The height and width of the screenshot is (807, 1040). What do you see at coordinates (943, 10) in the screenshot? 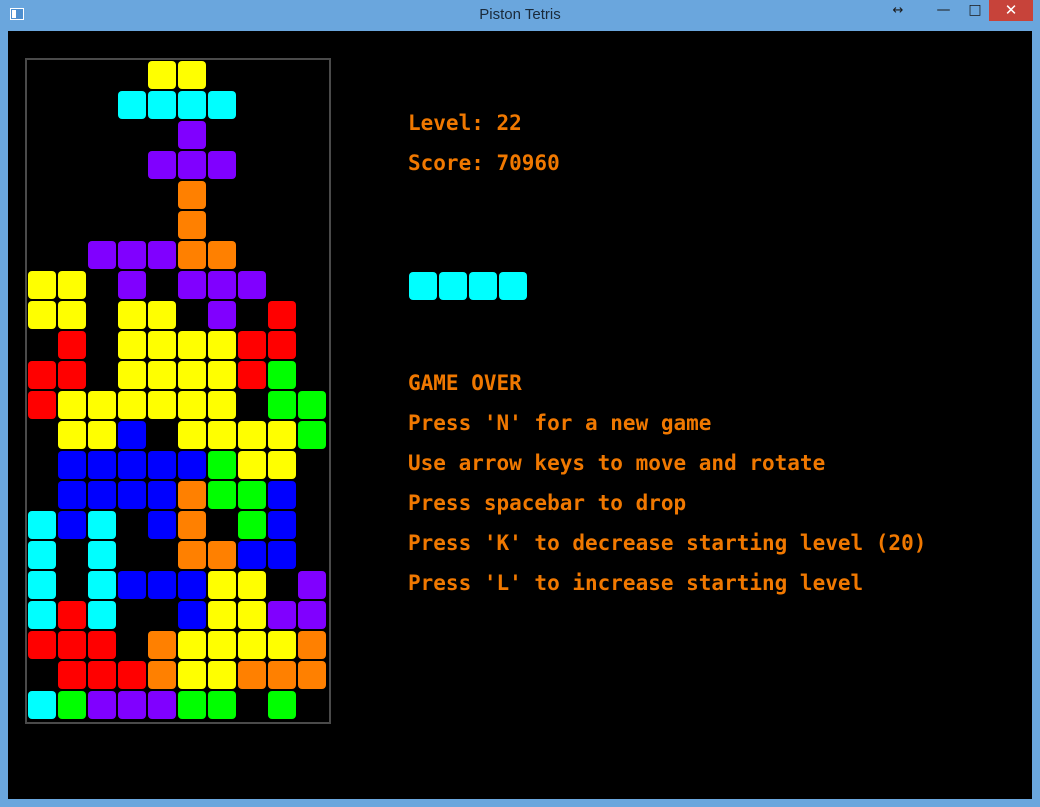
I see `minimize-button: —` at bounding box center [943, 10].